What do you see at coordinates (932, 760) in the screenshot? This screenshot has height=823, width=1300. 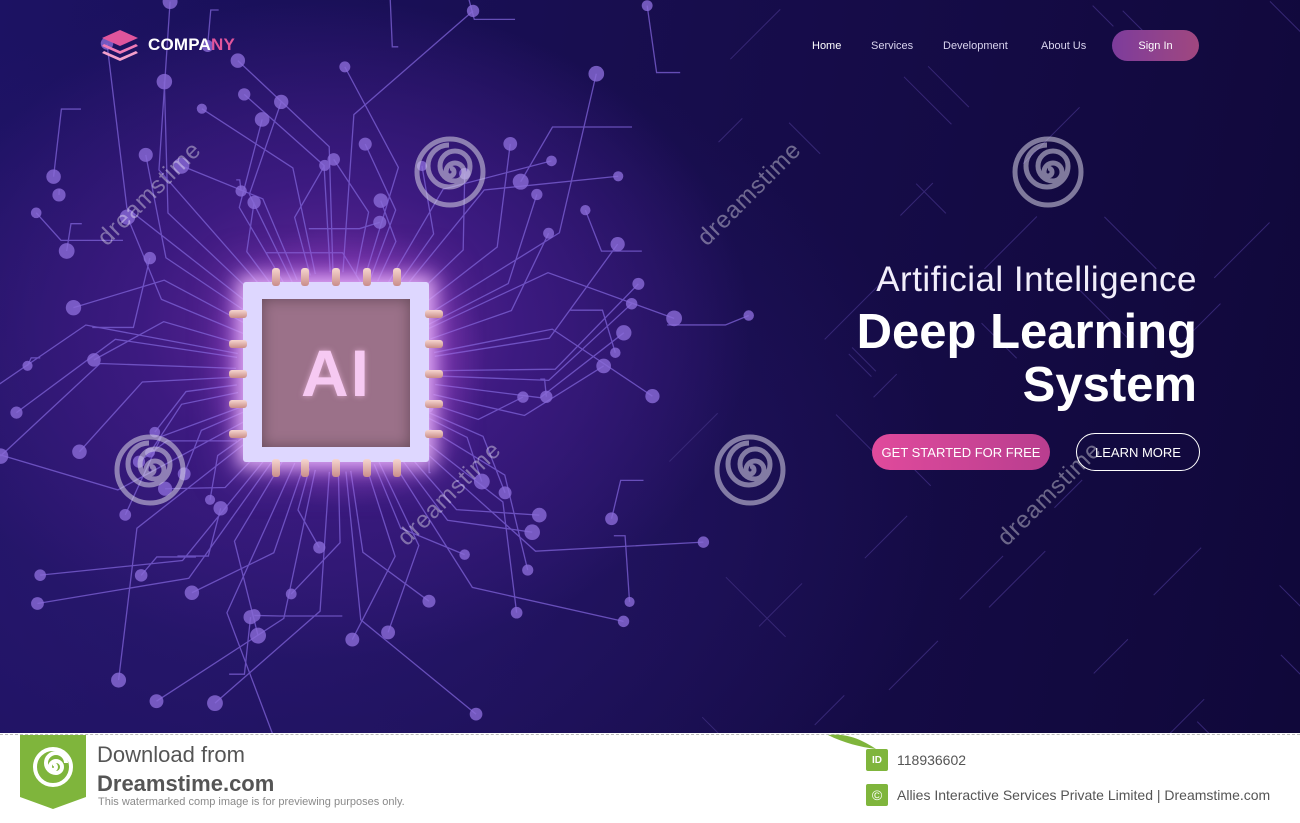 I see `image-id: 118936602` at bounding box center [932, 760].